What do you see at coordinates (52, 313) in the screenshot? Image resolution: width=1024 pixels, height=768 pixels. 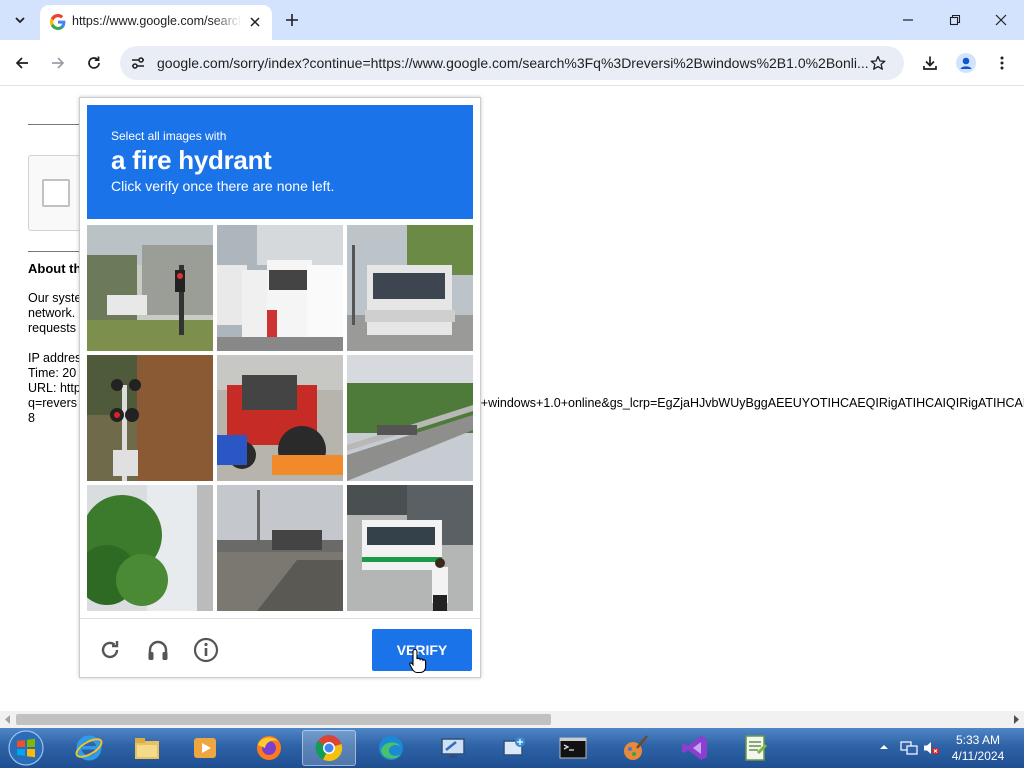 I see `body-text-line: network.` at bounding box center [52, 313].